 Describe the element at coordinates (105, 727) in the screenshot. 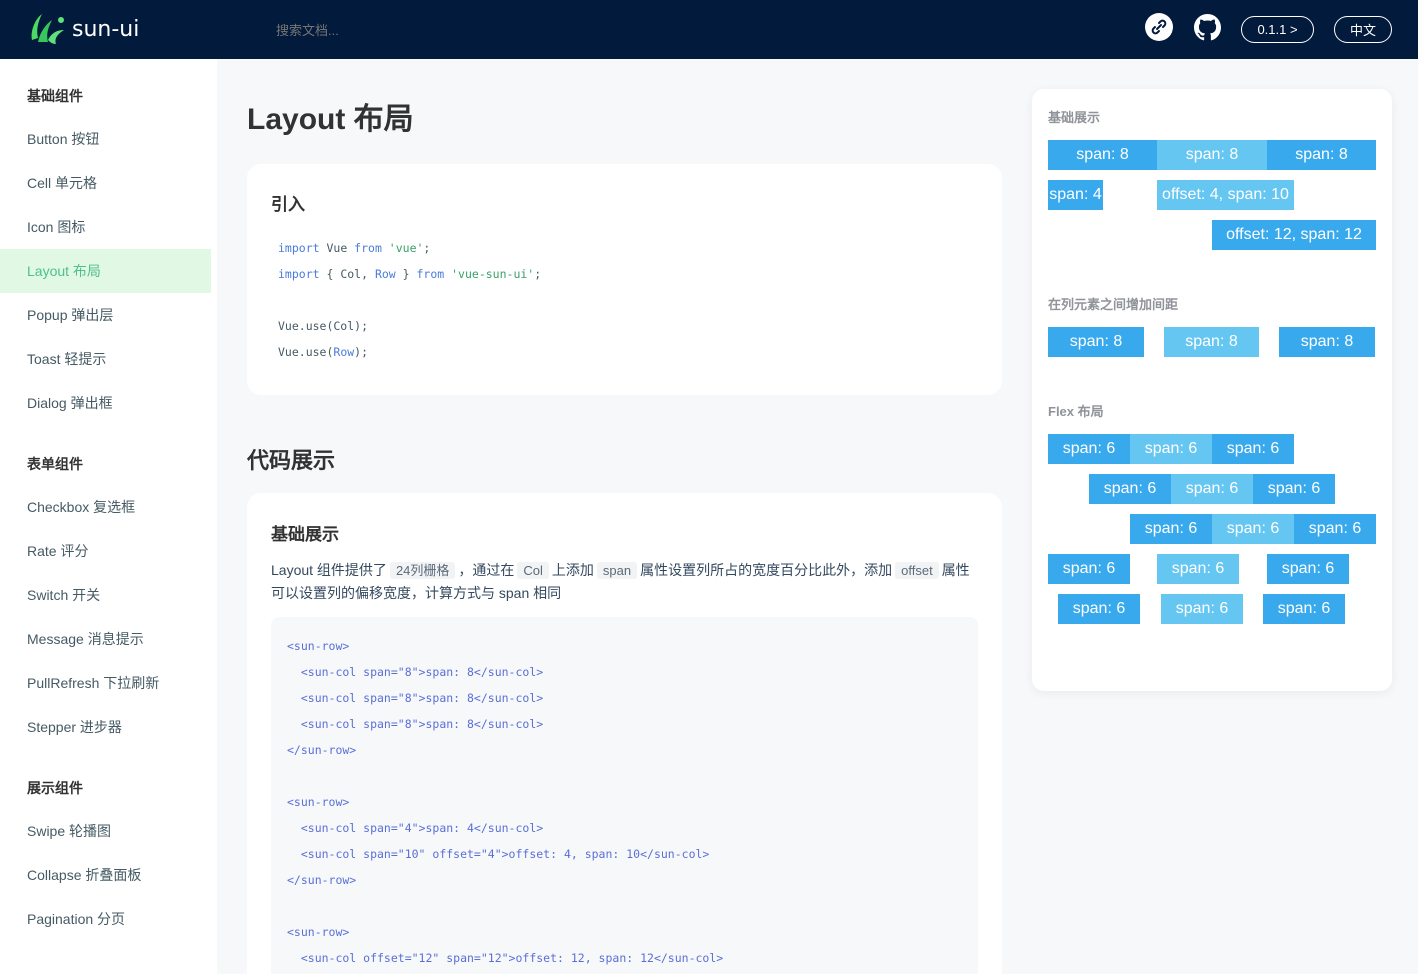

I see `sidebar-item-stepper: Stepper 进步器` at that location.